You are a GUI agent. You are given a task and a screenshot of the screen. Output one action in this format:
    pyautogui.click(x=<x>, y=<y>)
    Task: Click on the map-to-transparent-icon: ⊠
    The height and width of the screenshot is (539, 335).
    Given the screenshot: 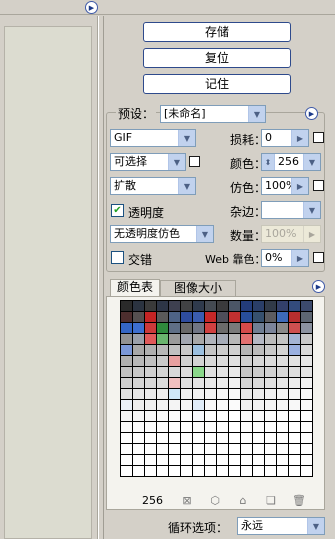 What is the action you would take?
    pyautogui.click(x=187, y=500)
    